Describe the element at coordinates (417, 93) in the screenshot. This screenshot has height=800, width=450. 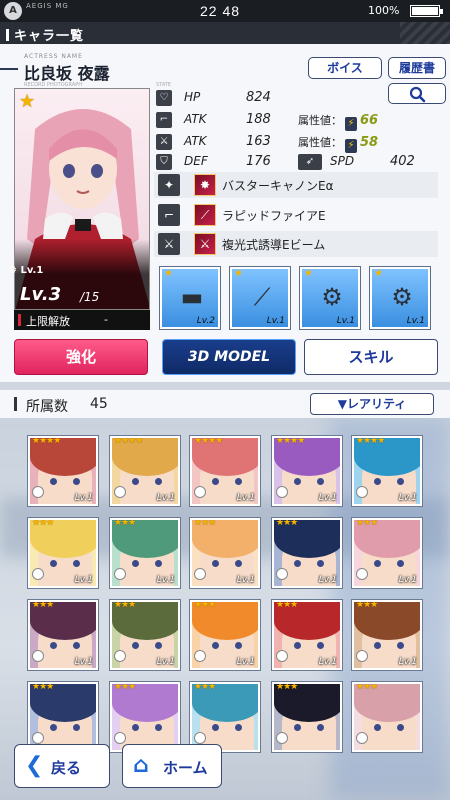
I see `search-button` at that location.